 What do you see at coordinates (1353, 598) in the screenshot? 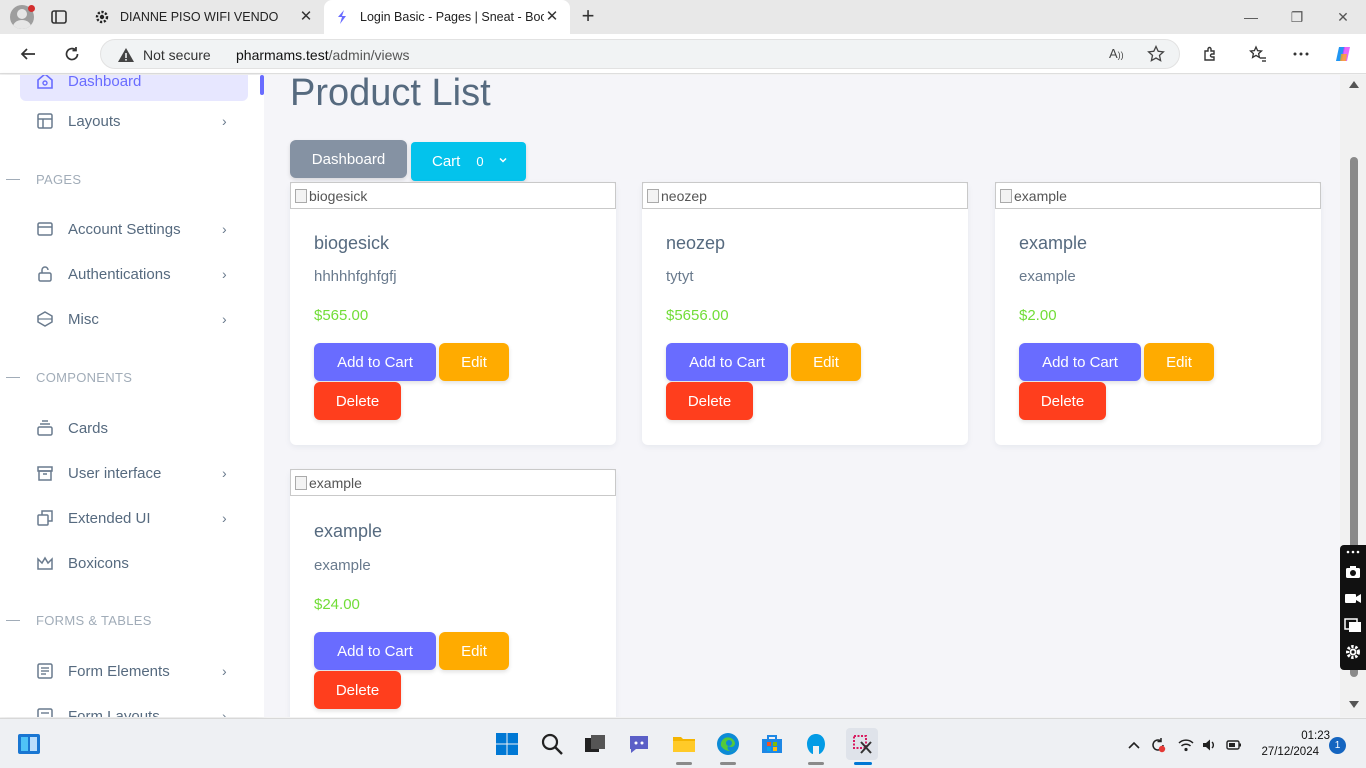
I see `video-camera-icon` at bounding box center [1353, 598].